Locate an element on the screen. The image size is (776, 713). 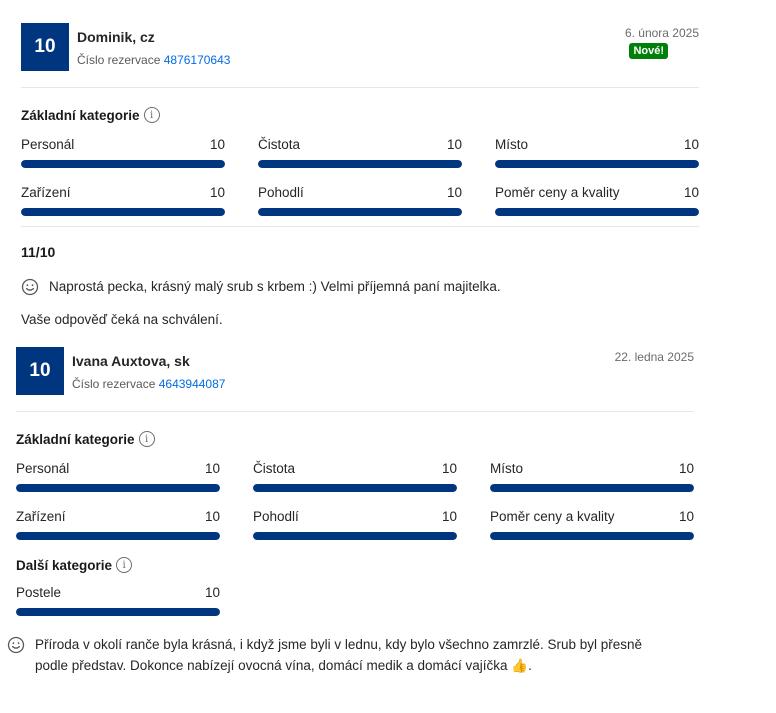
reservation-number-link: 4643944087 is located at coordinates (192, 384).